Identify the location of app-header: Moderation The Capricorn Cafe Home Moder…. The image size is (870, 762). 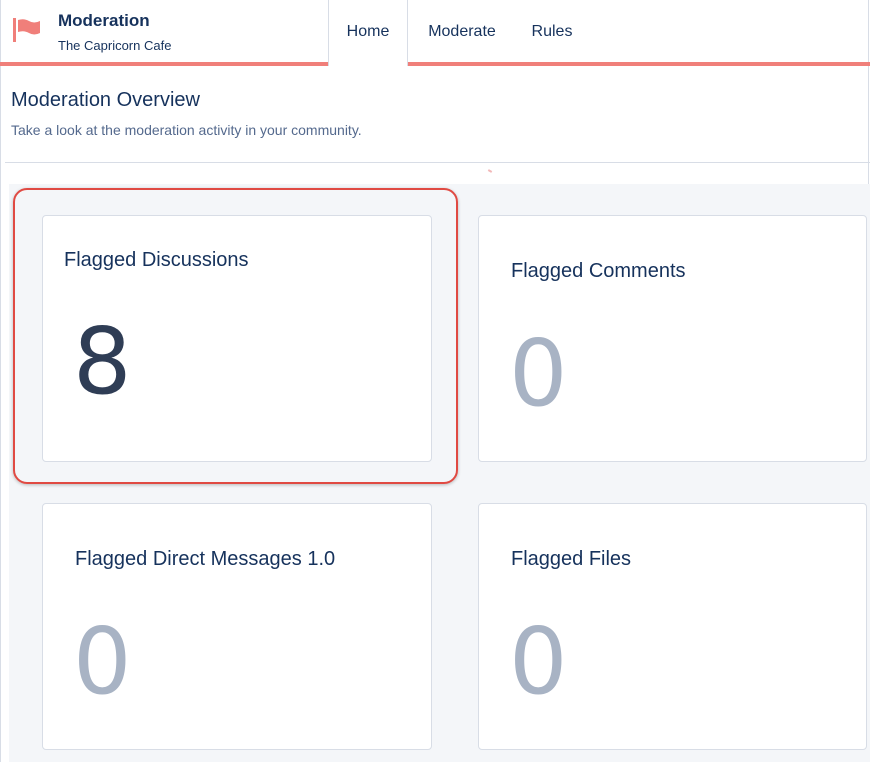
(435, 33).